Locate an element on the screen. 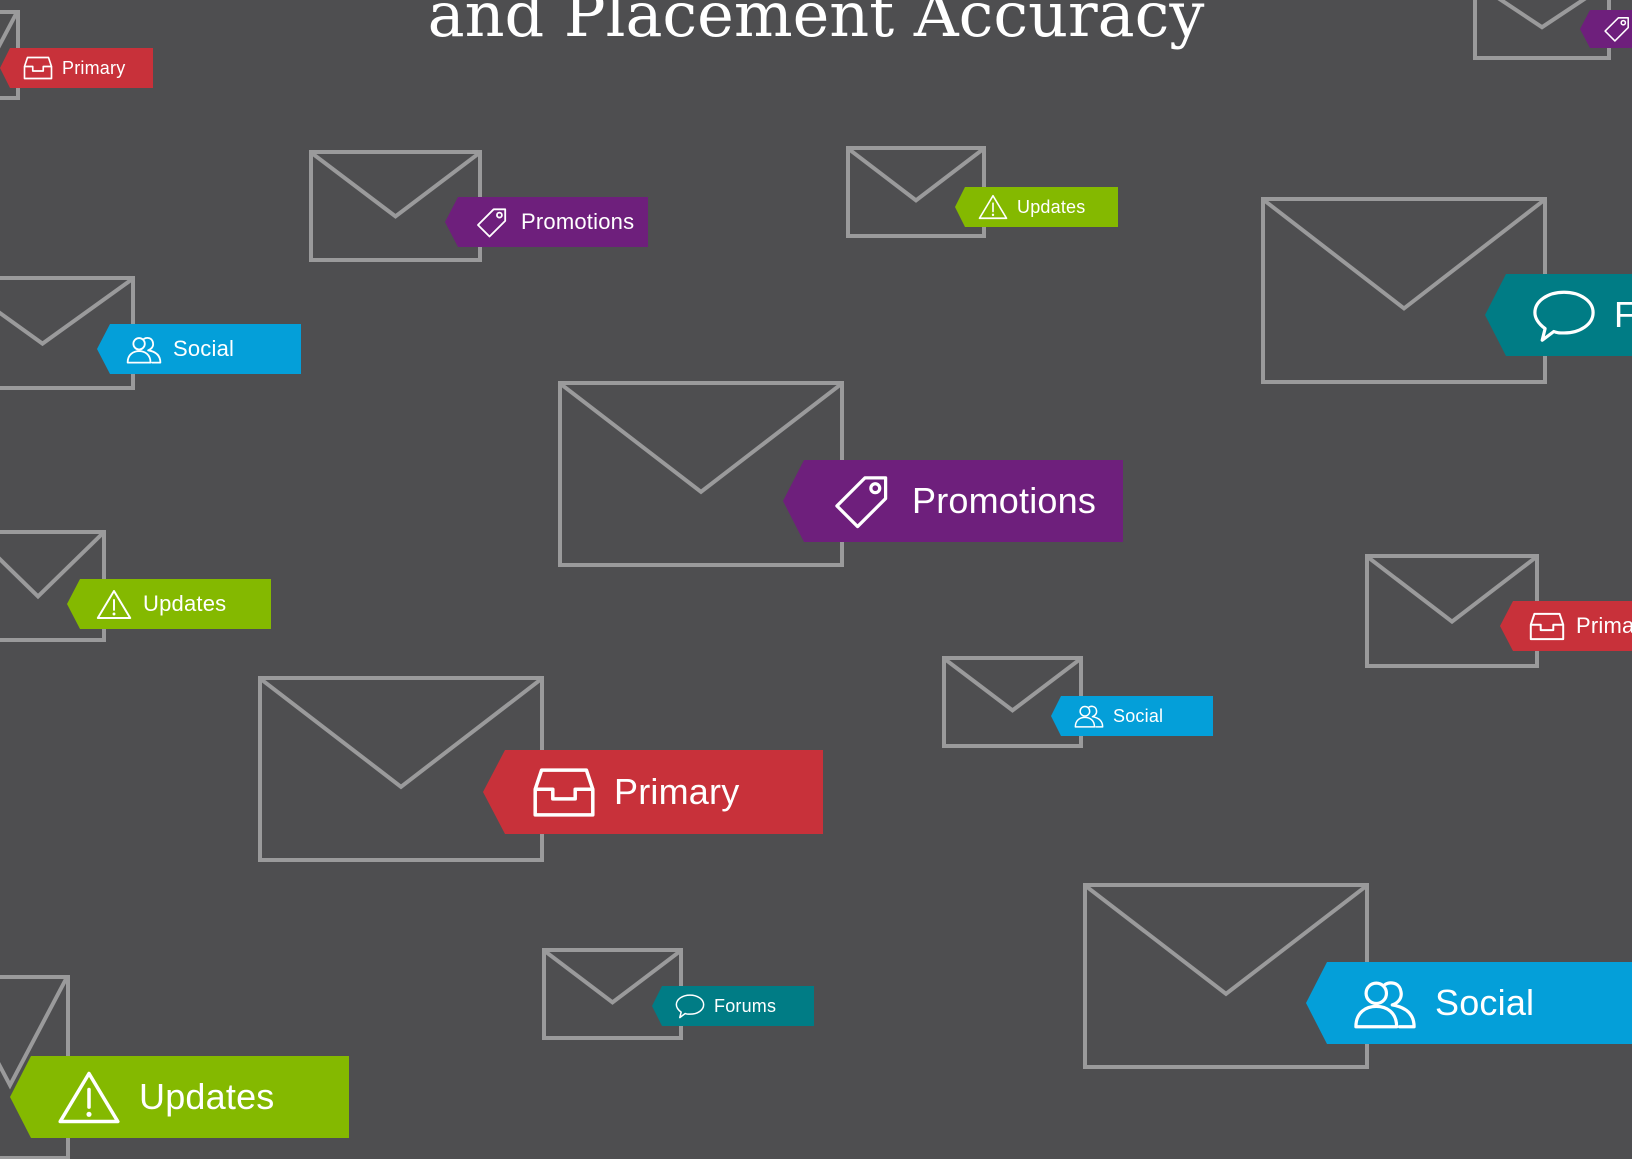 The width and height of the screenshot is (1632, 1159). tag-promotions is located at coordinates (1606, 29).